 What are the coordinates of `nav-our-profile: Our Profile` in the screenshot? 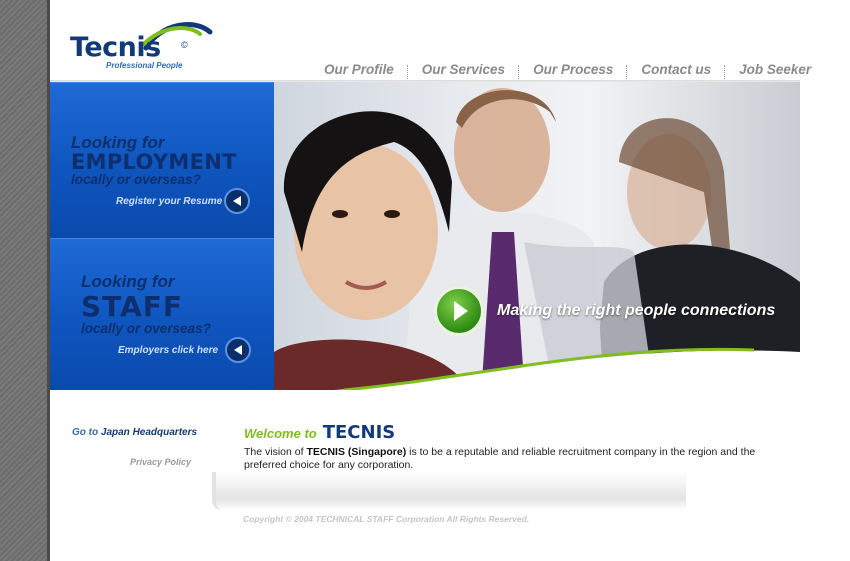 It's located at (362, 69).